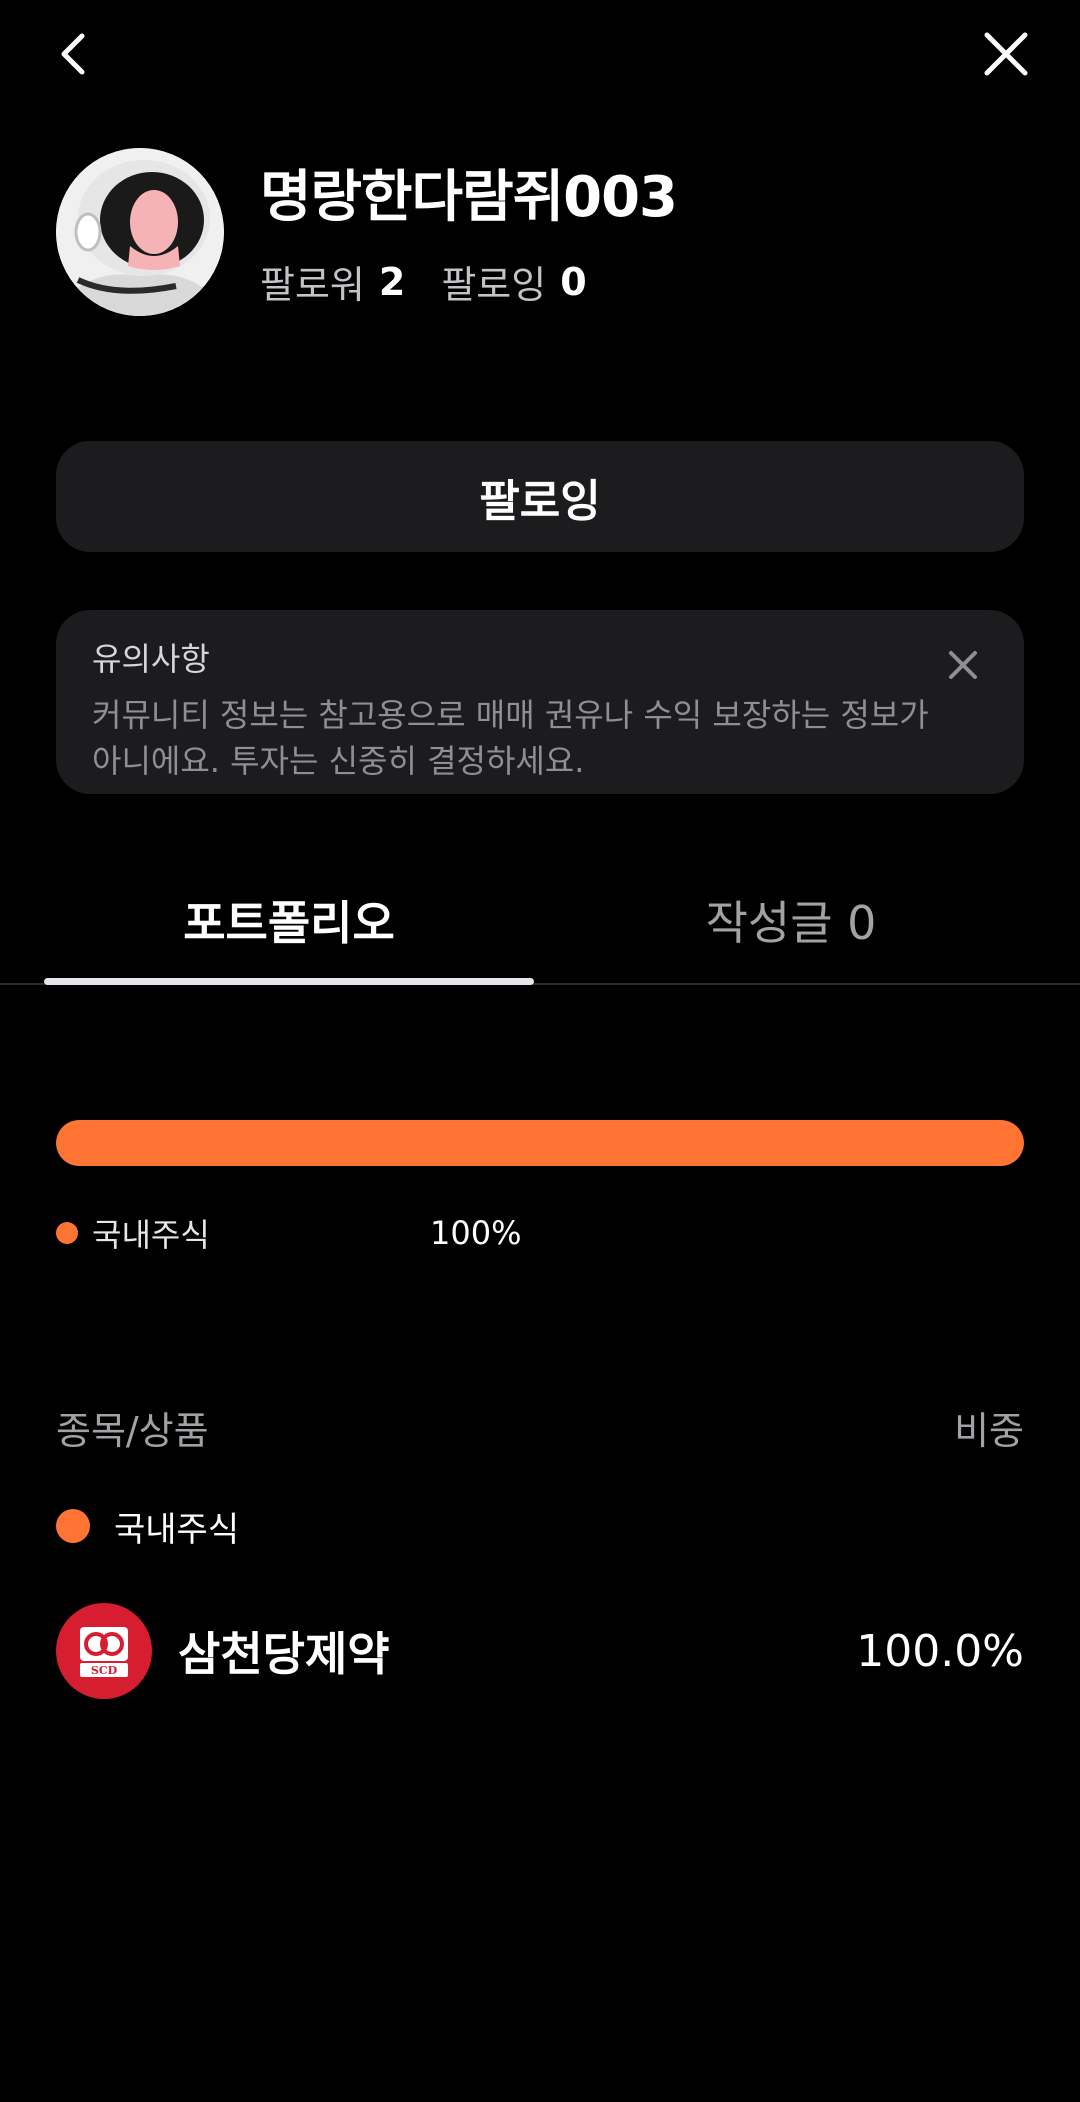 Image resolution: width=1080 pixels, height=2102 pixels. Describe the element at coordinates (284, 1654) in the screenshot. I see `holding-name: 삼천당제약` at that location.